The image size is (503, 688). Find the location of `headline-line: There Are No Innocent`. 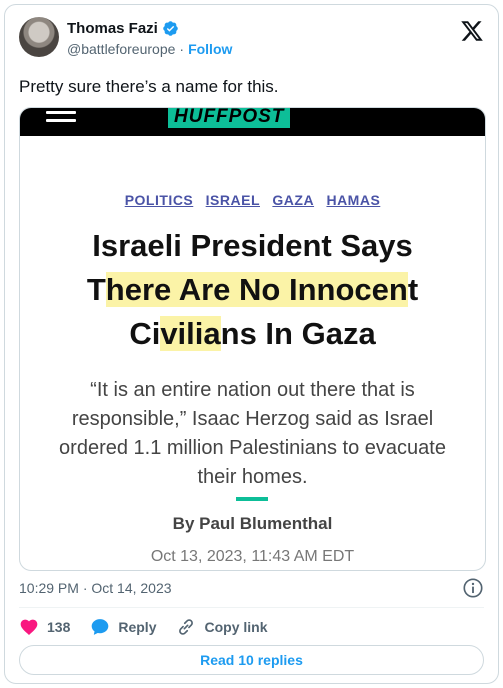

headline-line: There Are No Innocent is located at coordinates (252, 290).